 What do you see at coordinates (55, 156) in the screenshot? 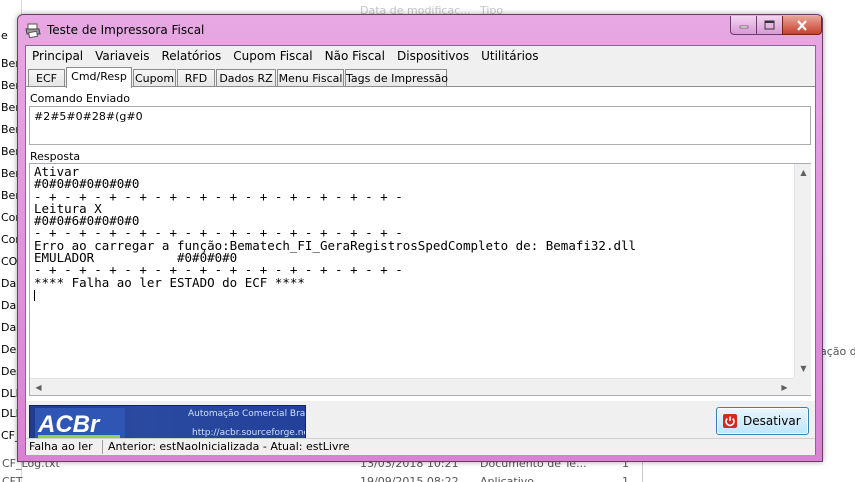
I see `response-label: Resposta` at bounding box center [55, 156].